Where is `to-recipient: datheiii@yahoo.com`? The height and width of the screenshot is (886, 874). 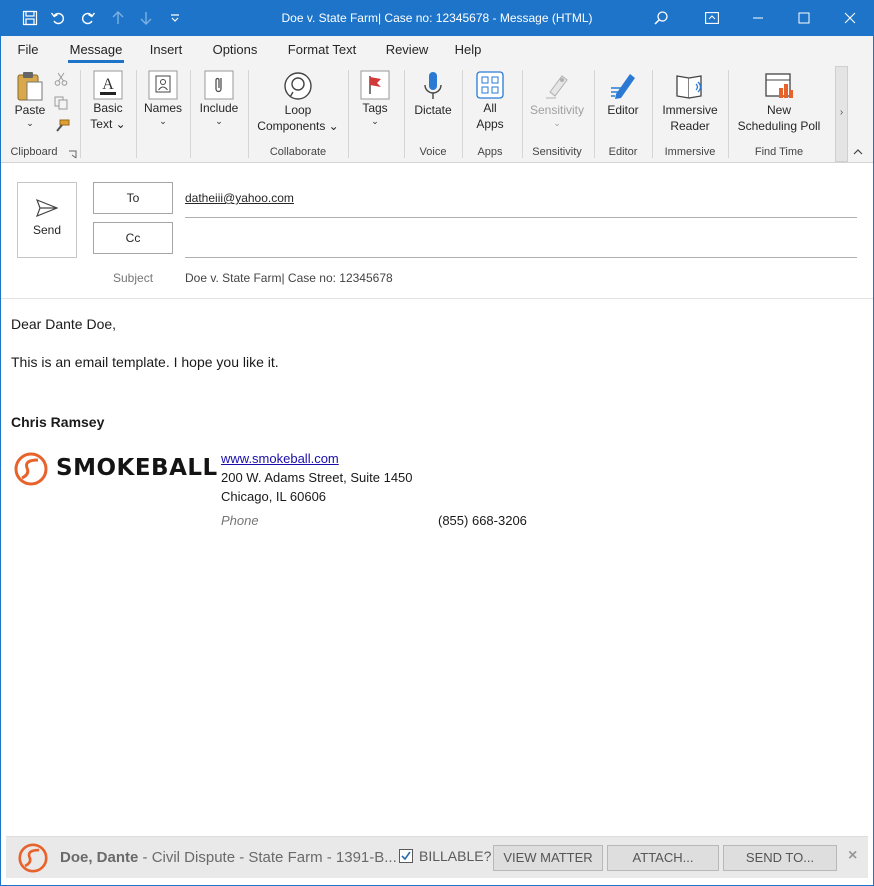 to-recipient: datheiii@yahoo.com is located at coordinates (239, 198).